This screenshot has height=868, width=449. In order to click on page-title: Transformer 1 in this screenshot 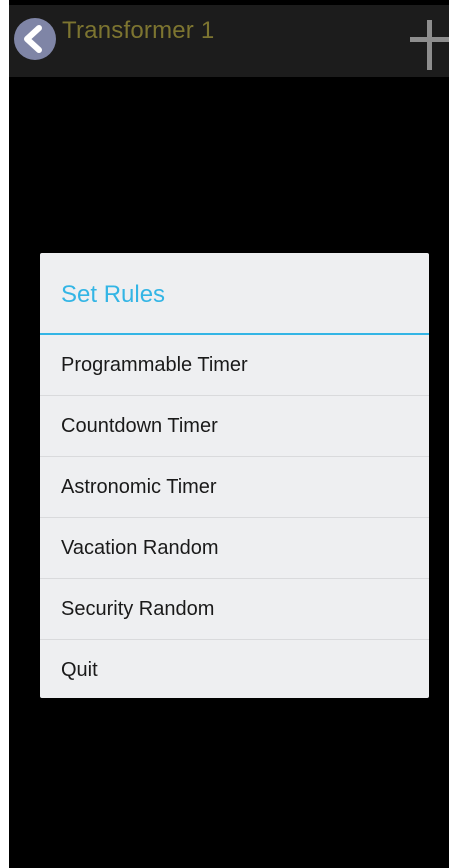, I will do `click(138, 30)`.